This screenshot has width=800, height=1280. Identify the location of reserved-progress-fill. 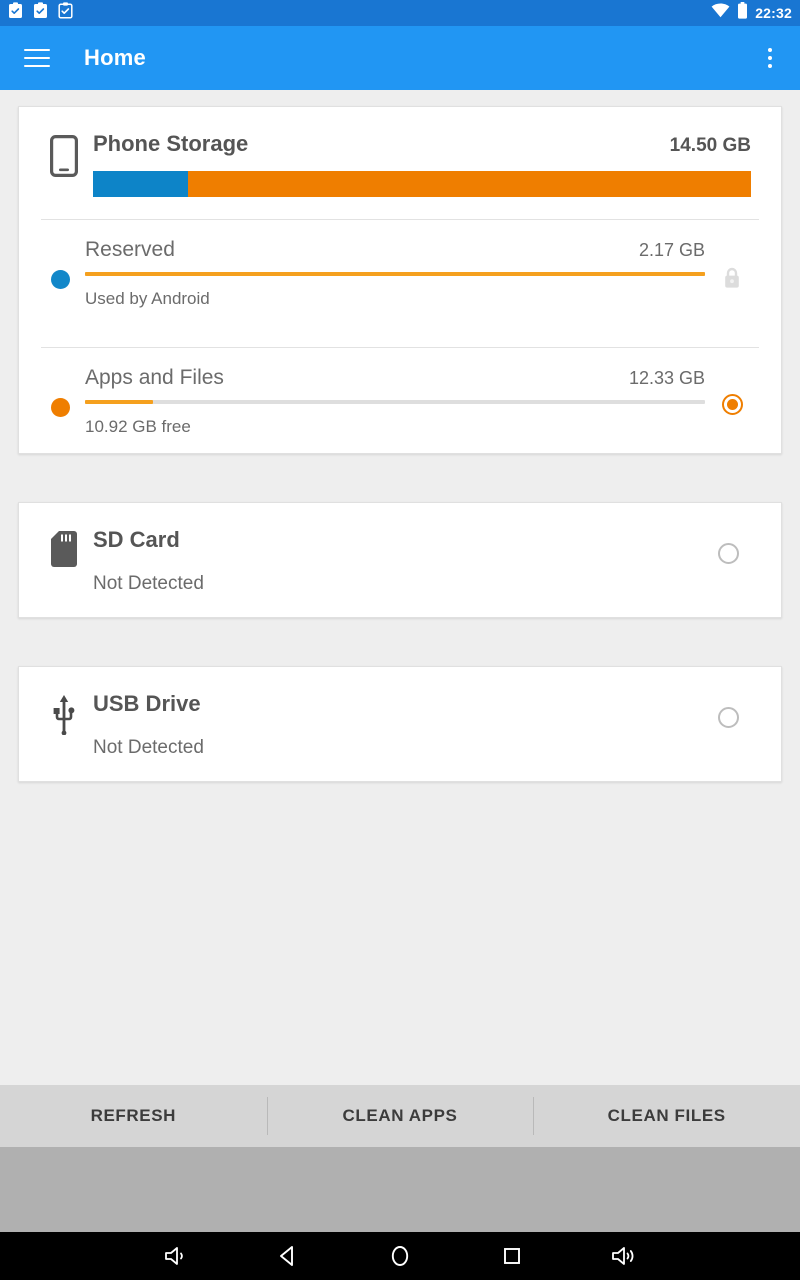
(395, 274).